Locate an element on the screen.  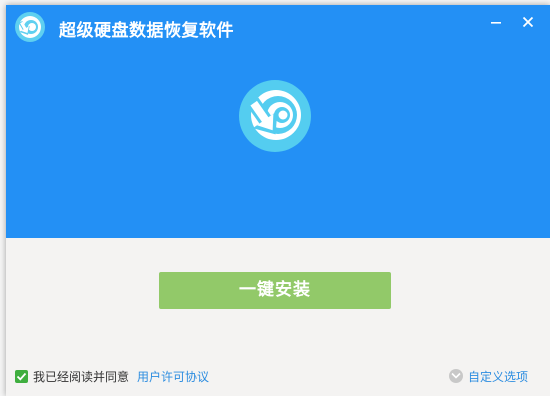
close-icon is located at coordinates (528, 22).